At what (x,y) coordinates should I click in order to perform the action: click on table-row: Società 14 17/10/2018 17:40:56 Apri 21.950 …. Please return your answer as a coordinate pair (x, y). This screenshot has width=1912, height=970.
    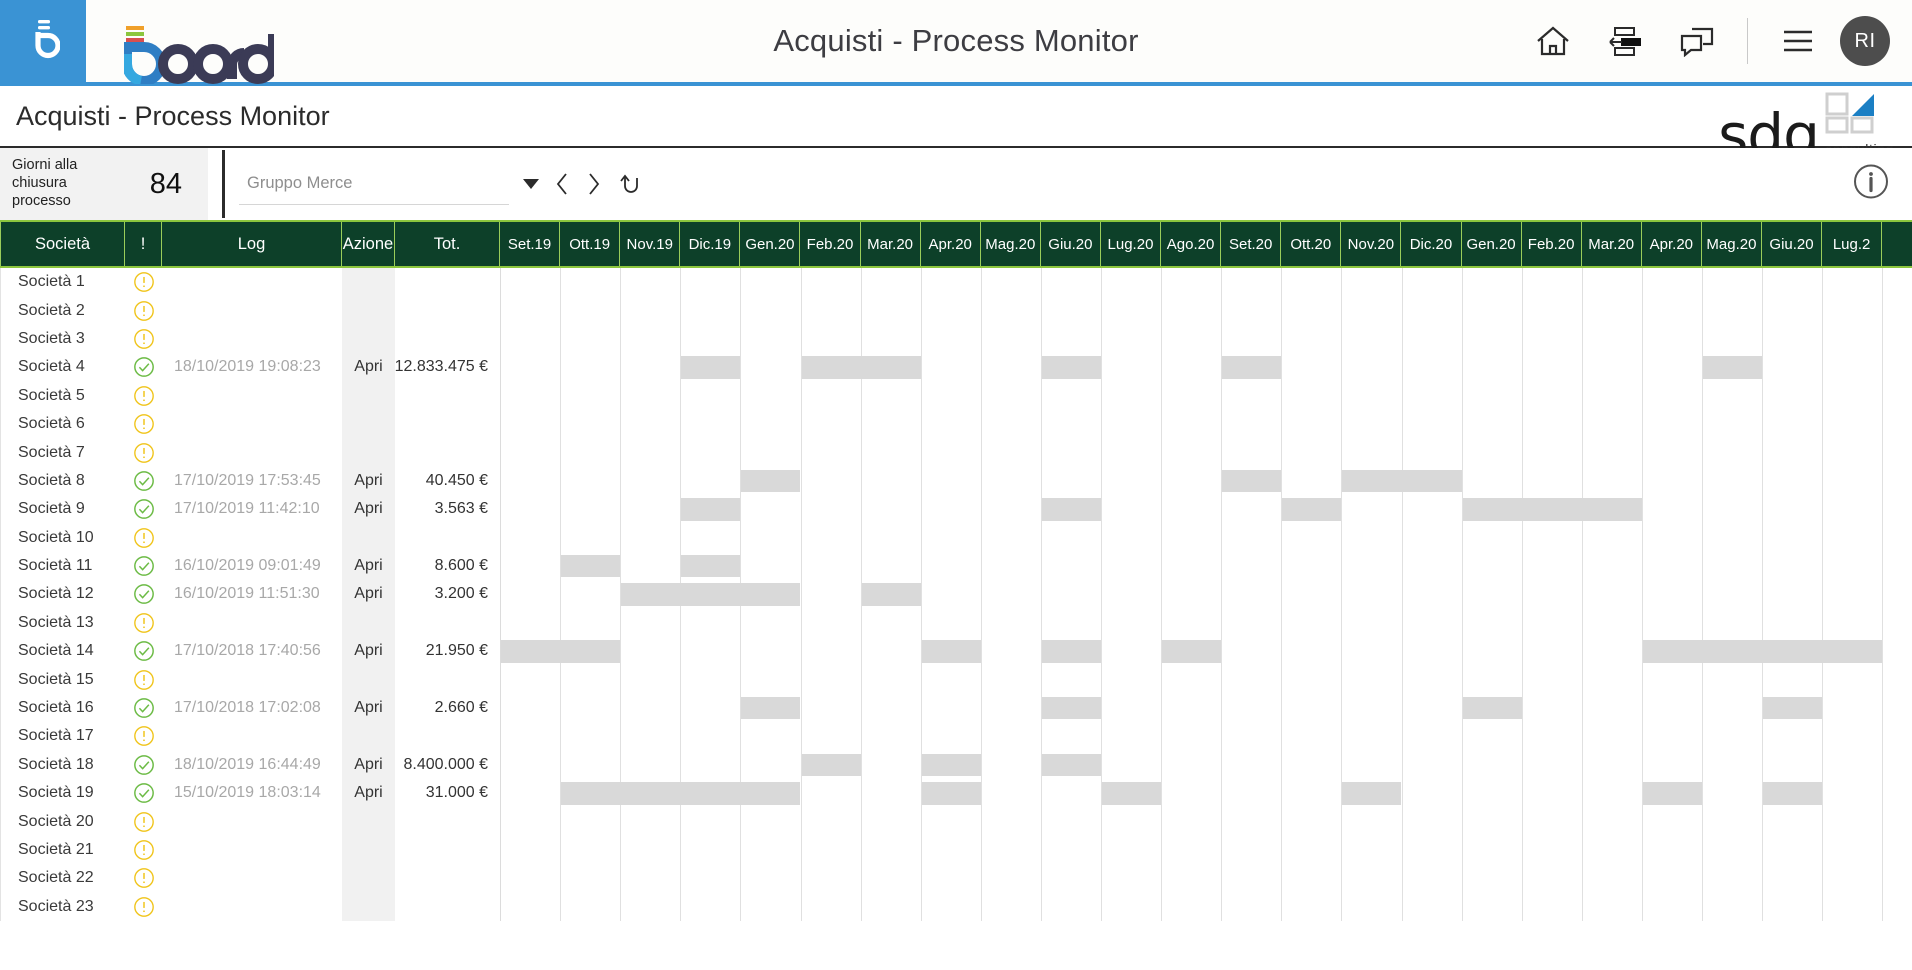
    Looking at the image, I should click on (956, 651).